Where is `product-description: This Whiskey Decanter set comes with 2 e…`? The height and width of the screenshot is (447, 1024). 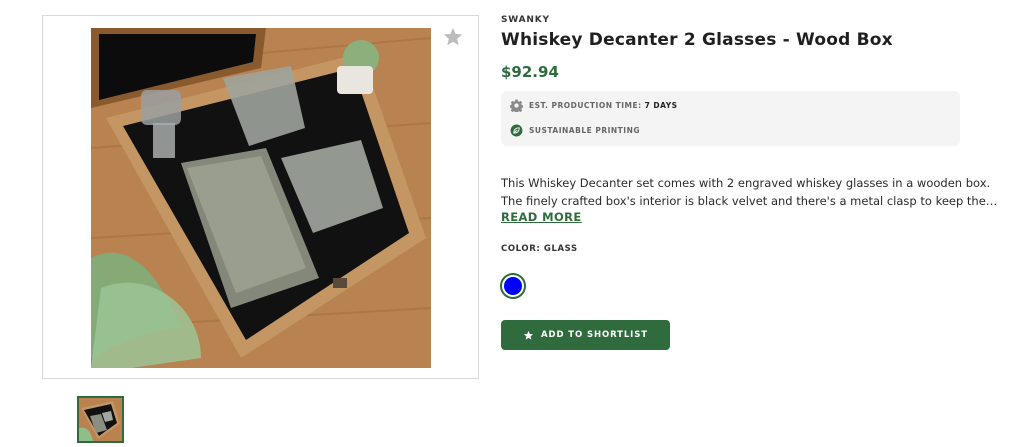
product-description: This Whiskey Decanter set comes with 2 e… is located at coordinates (749, 192).